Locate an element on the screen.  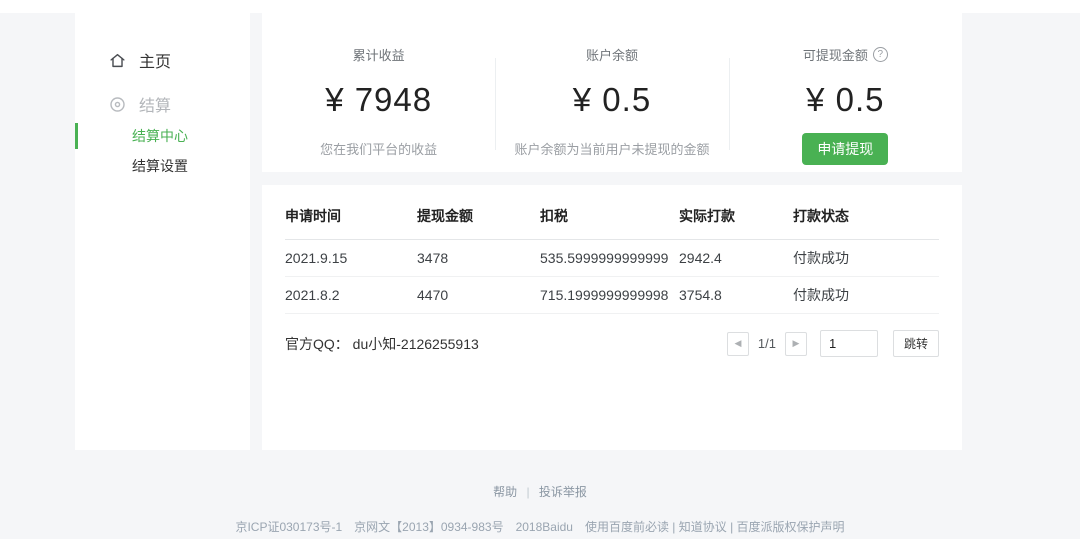
settlement-icon is located at coordinates (117, 104).